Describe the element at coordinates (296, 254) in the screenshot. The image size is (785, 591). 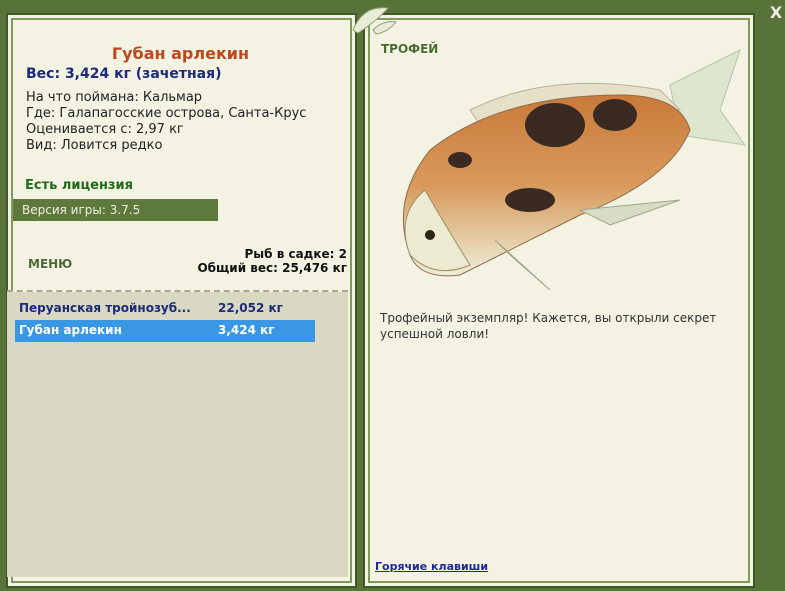
I see `fish-count: Рыб в садке: 2` at that location.